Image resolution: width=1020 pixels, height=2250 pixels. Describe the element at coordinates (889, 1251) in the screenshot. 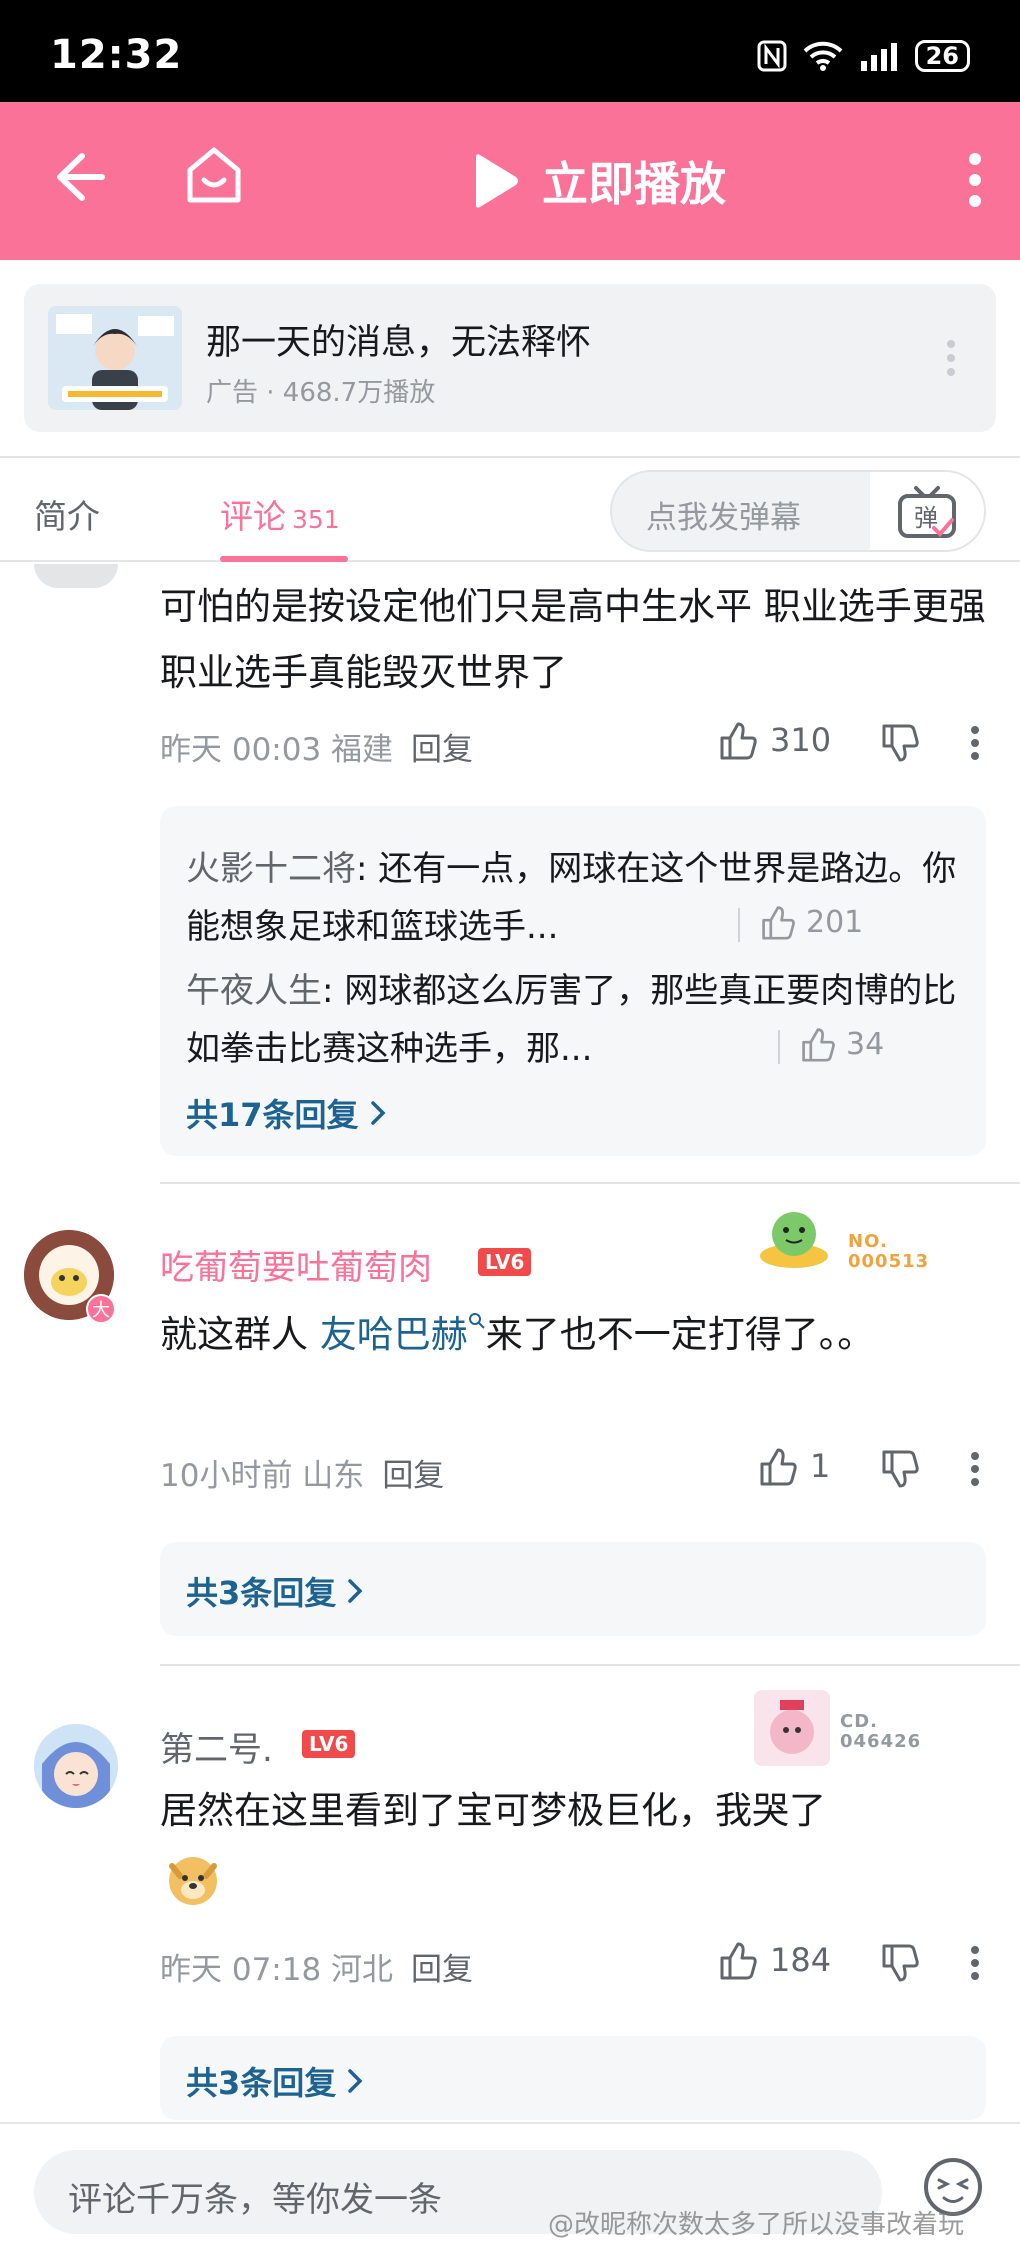

I see `fan-badge-number: NO. 000513` at that location.